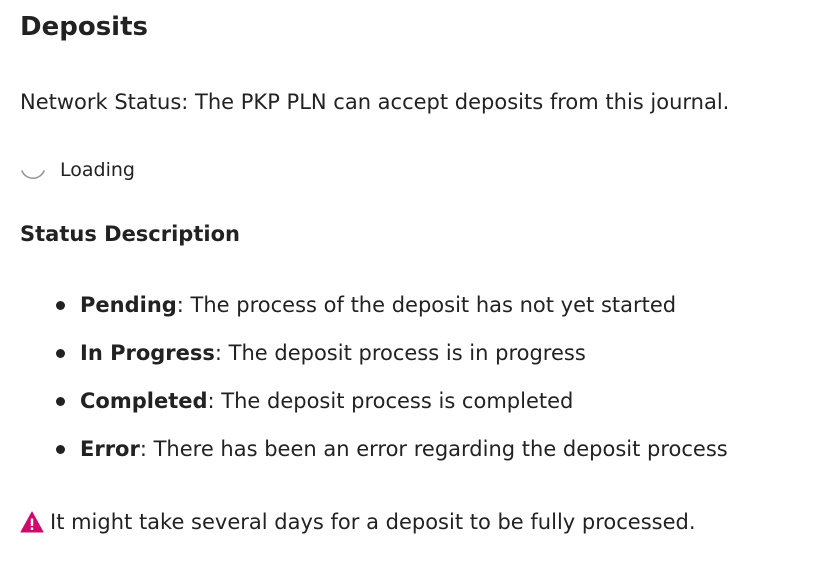  What do you see at coordinates (128, 305) in the screenshot?
I see `status-term: Pending` at bounding box center [128, 305].